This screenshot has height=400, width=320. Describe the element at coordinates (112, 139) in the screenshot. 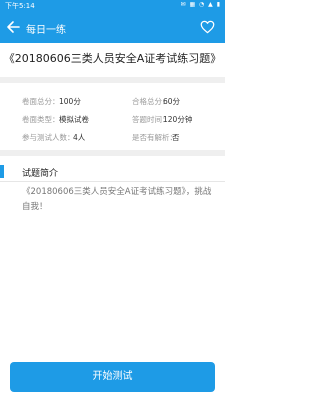

I see `info-row: 参与测试人数： 4人 是否有解析： 否` at that location.